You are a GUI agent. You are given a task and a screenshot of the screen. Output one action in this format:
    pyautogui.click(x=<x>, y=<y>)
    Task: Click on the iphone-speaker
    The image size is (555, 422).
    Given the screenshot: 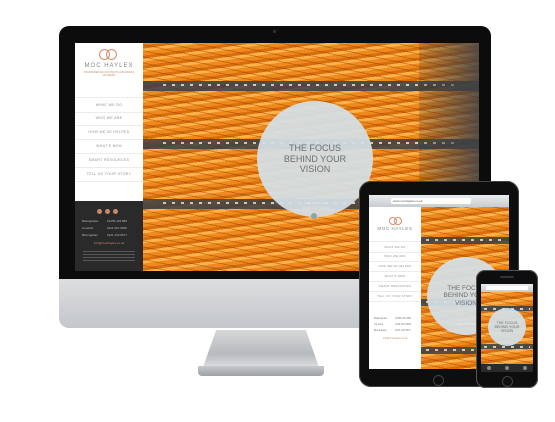 What is the action you would take?
    pyautogui.click(x=507, y=277)
    